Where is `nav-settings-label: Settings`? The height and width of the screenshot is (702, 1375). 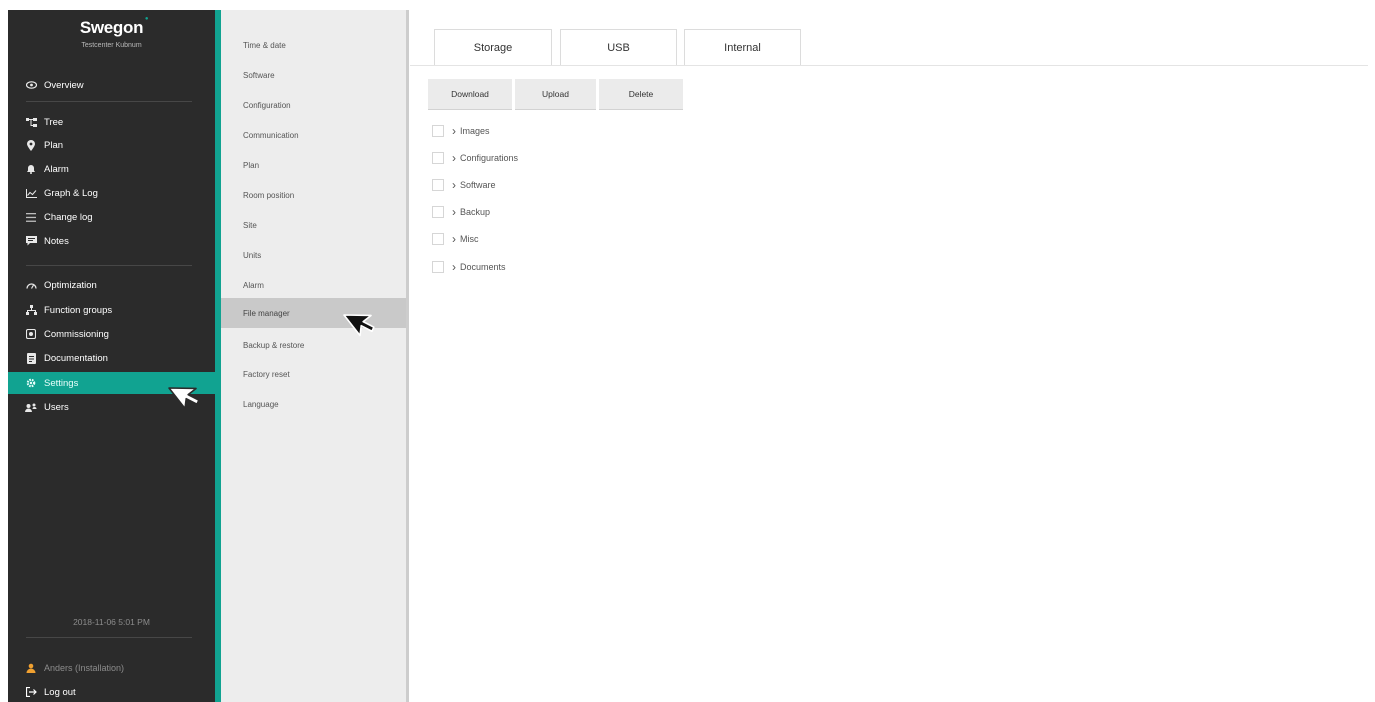 nav-settings-label: Settings is located at coordinates (61, 383).